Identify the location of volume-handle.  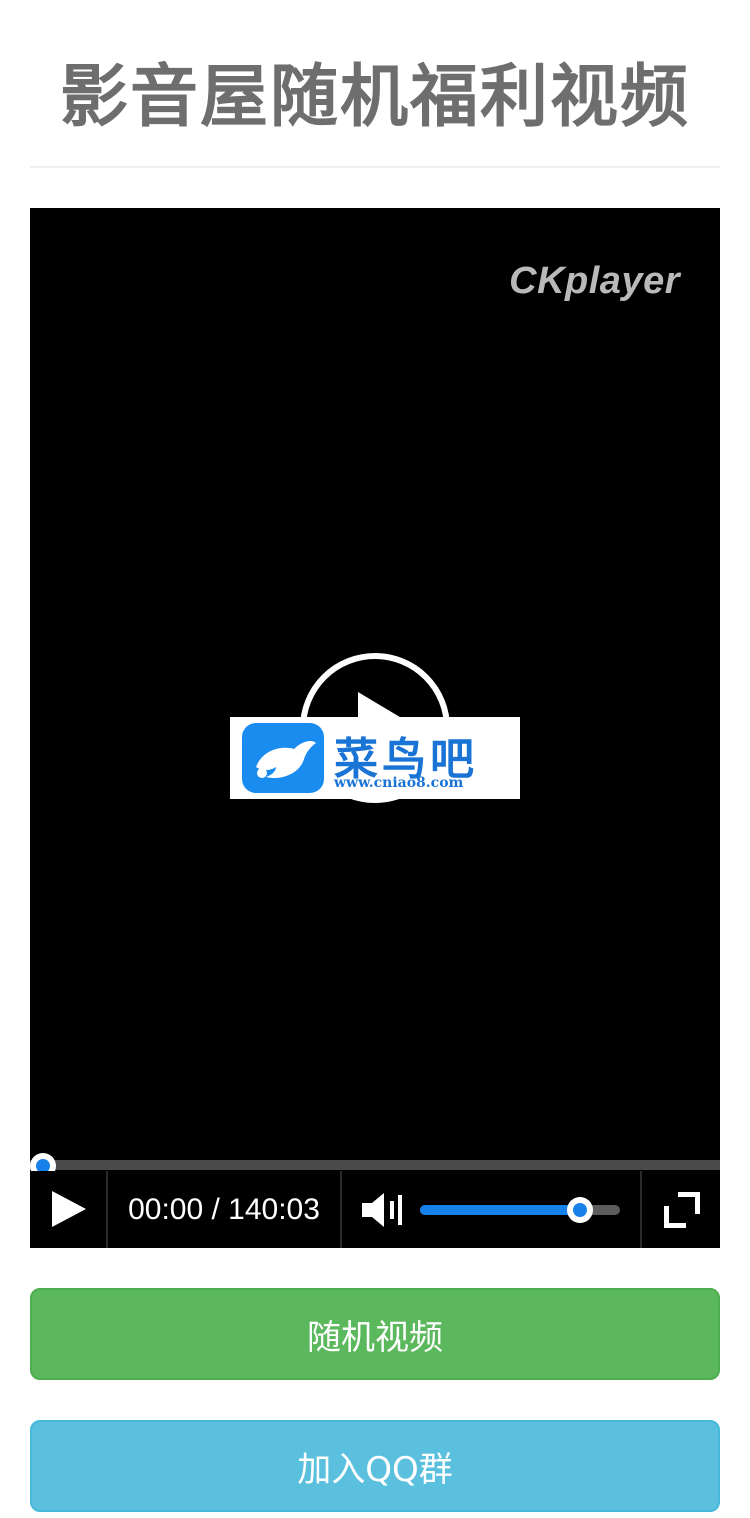
(580, 1210).